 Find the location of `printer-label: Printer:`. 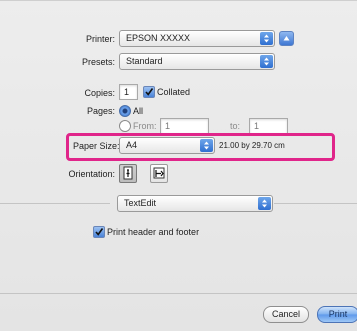

printer-label: Printer: is located at coordinates (100, 39).